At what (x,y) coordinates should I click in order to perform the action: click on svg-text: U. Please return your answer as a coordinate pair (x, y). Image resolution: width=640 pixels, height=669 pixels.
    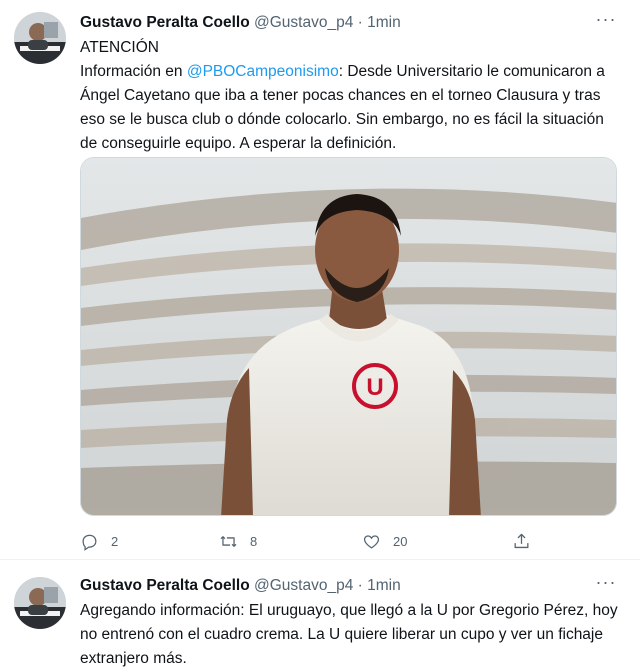
    Looking at the image, I should click on (374, 387).